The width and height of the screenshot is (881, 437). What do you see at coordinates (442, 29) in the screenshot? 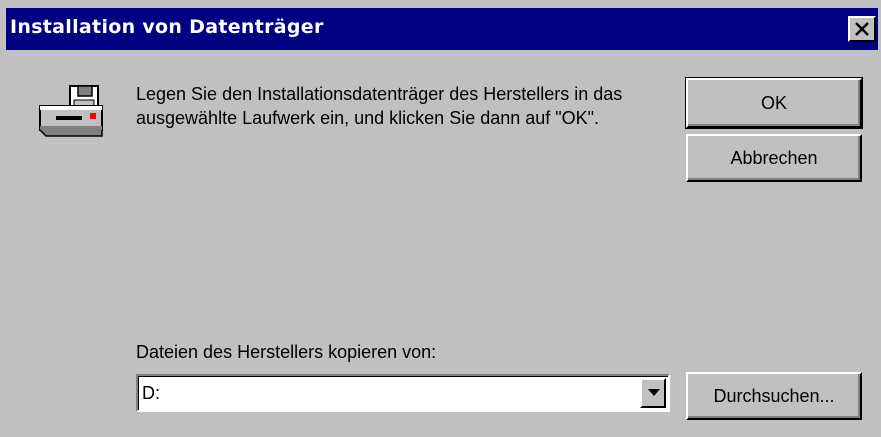
I see `title-bar: Installation von Datenträger` at bounding box center [442, 29].